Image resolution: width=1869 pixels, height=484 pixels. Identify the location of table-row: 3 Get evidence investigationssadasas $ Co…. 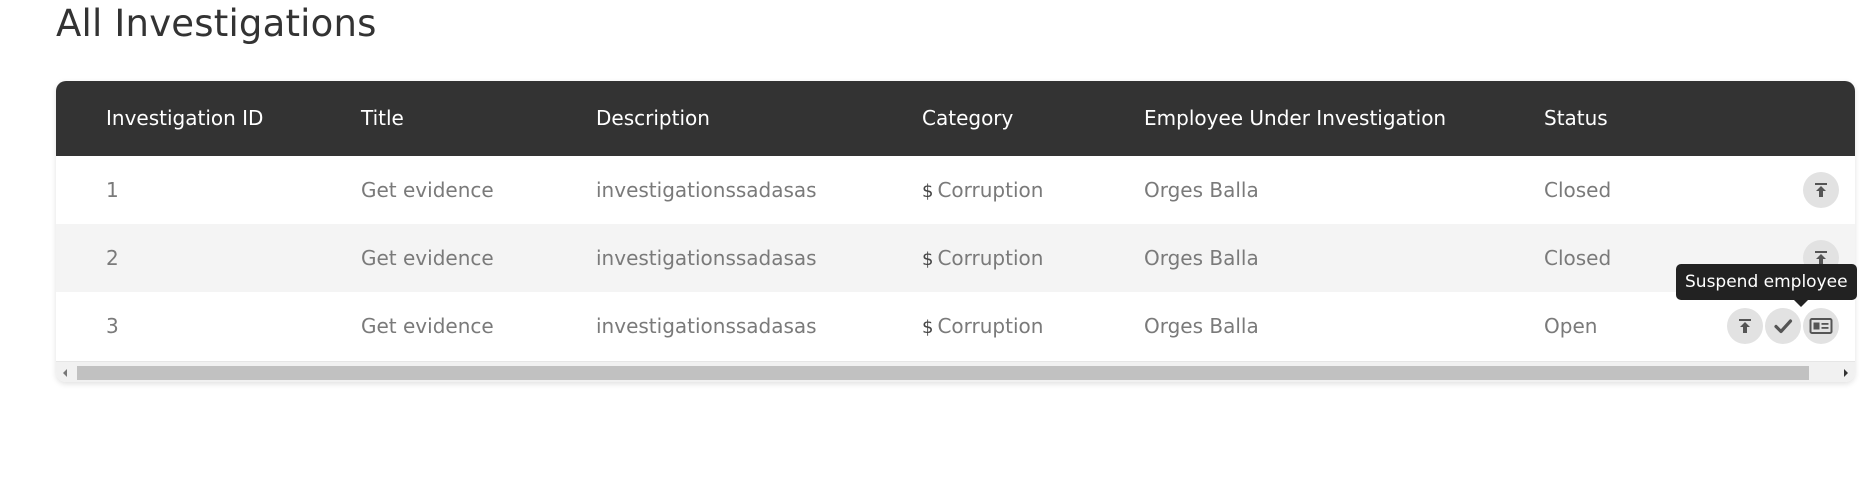
(955, 326).